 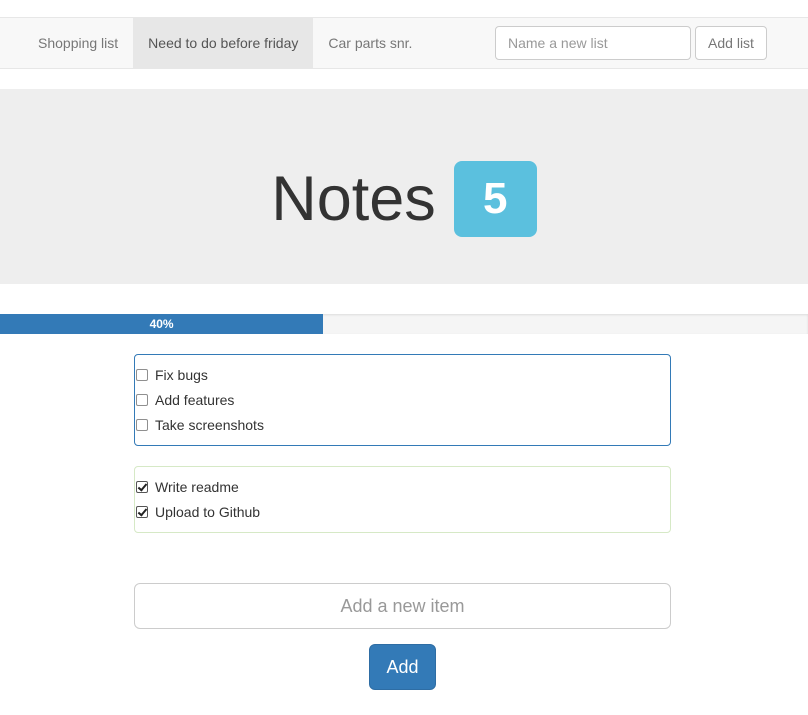 I want to click on done-items-panel: Write readme Upload to Github, so click(x=402, y=499).